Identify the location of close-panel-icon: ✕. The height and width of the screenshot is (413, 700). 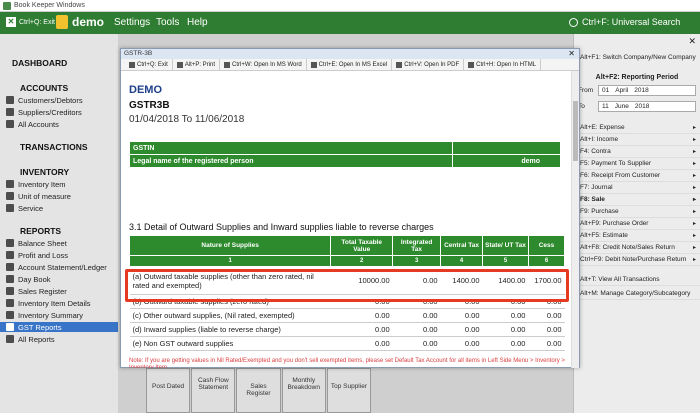
(692, 41).